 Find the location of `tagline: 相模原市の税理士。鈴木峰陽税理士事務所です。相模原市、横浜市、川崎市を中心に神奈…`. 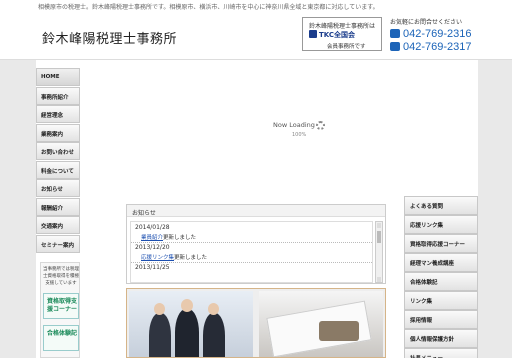

tagline: 相模原市の税理士。鈴木峰陽税理士事務所です。相模原市、横浜市、川崎市を中心に神奈… is located at coordinates (208, 7).